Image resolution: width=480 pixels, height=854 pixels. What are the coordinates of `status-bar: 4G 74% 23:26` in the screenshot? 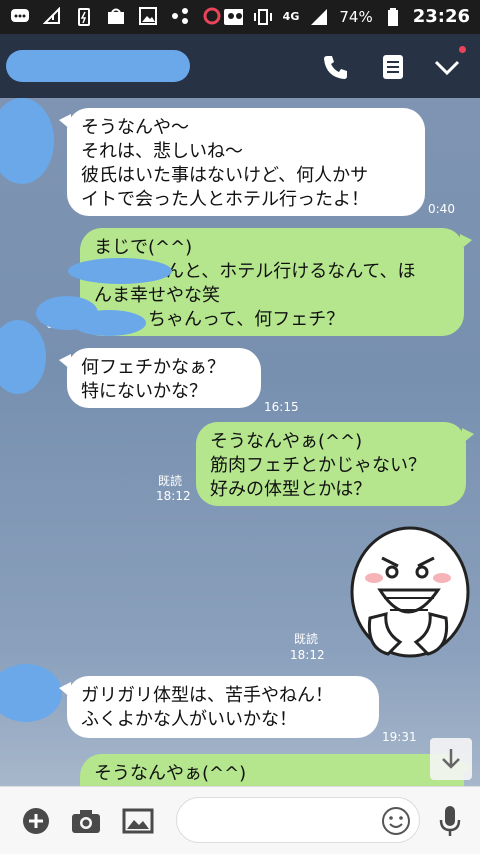 It's located at (240, 17).